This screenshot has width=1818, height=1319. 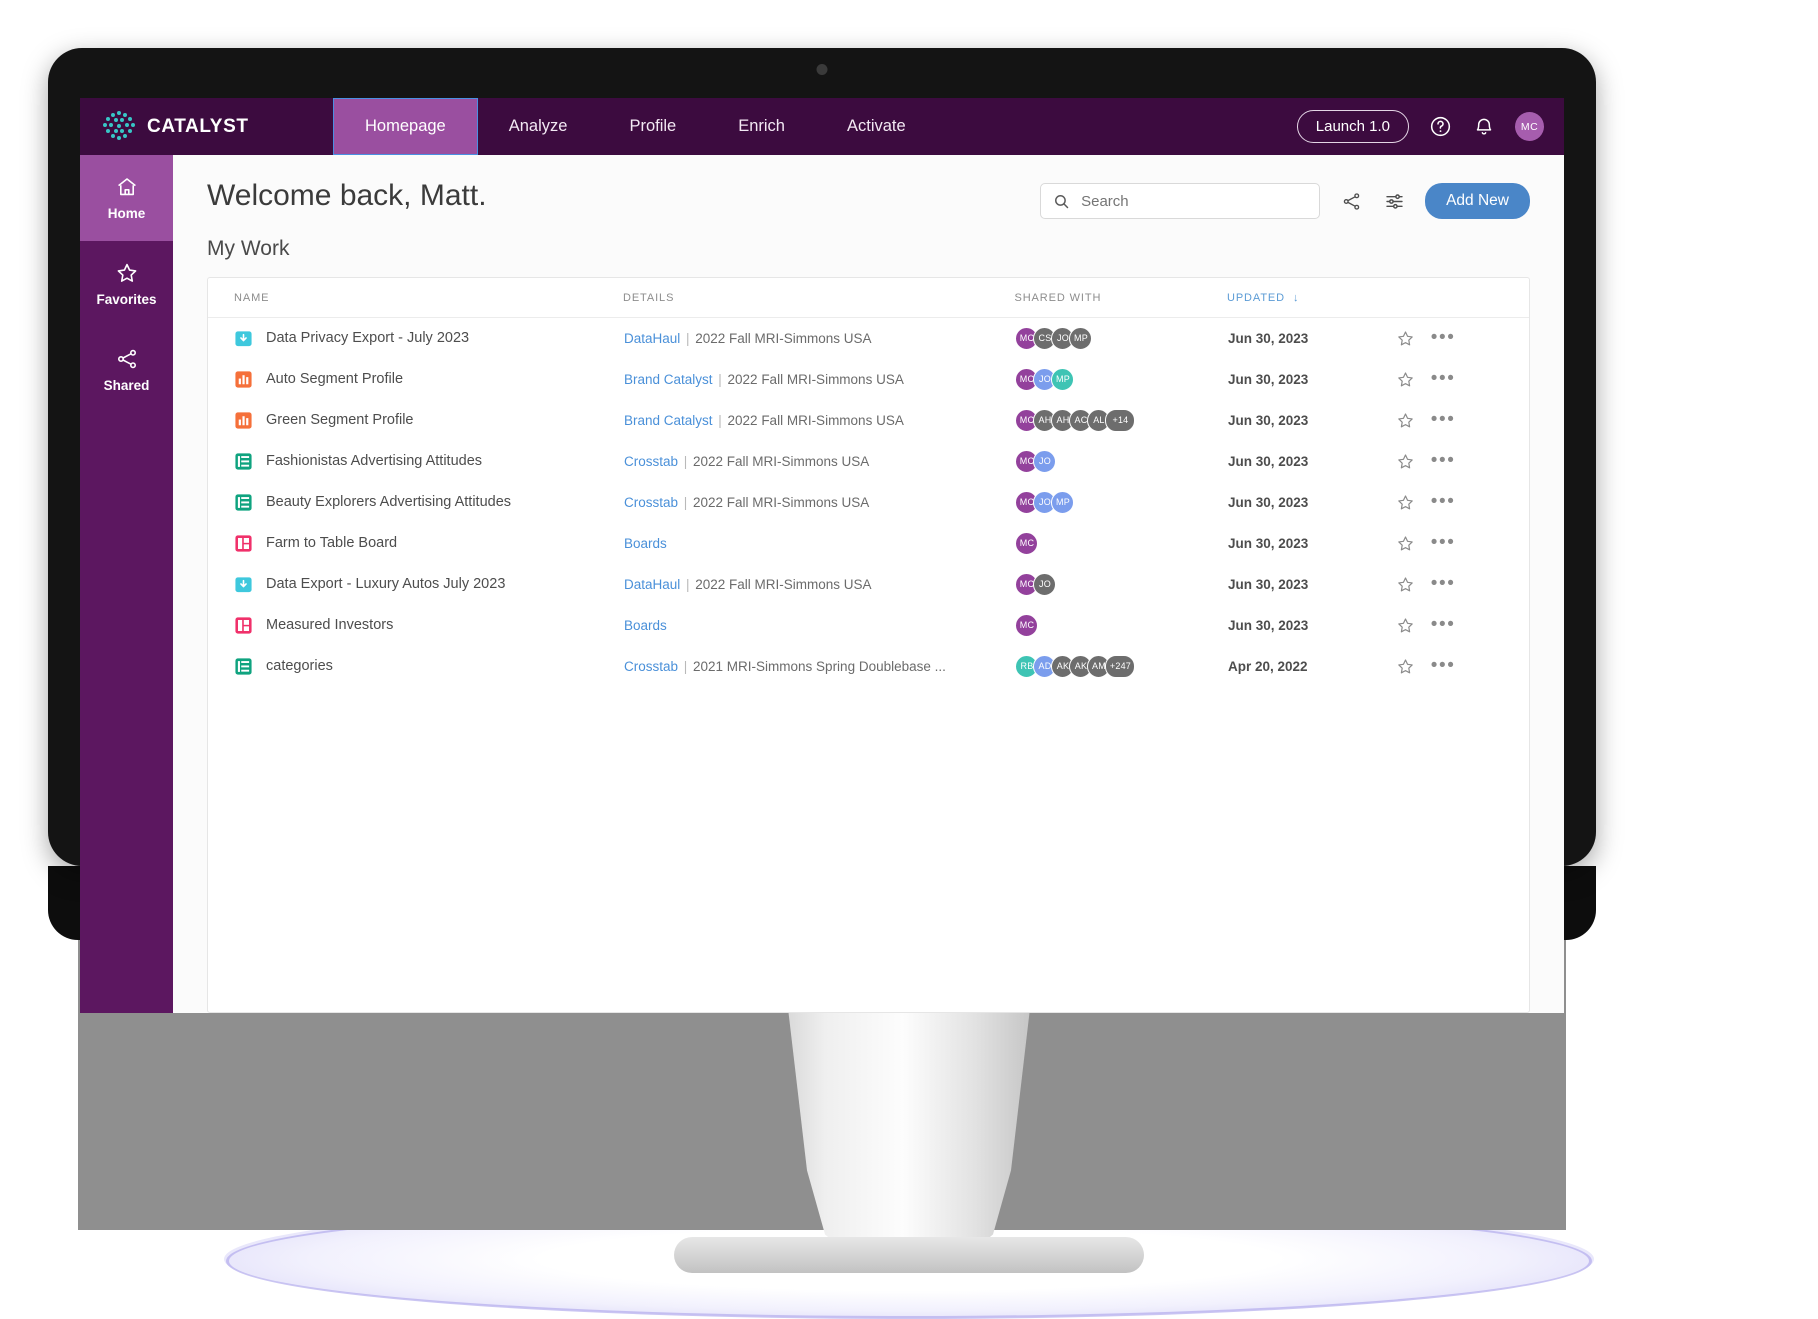 I want to click on cell-name: Auto Segment Profile, so click(x=415, y=379).